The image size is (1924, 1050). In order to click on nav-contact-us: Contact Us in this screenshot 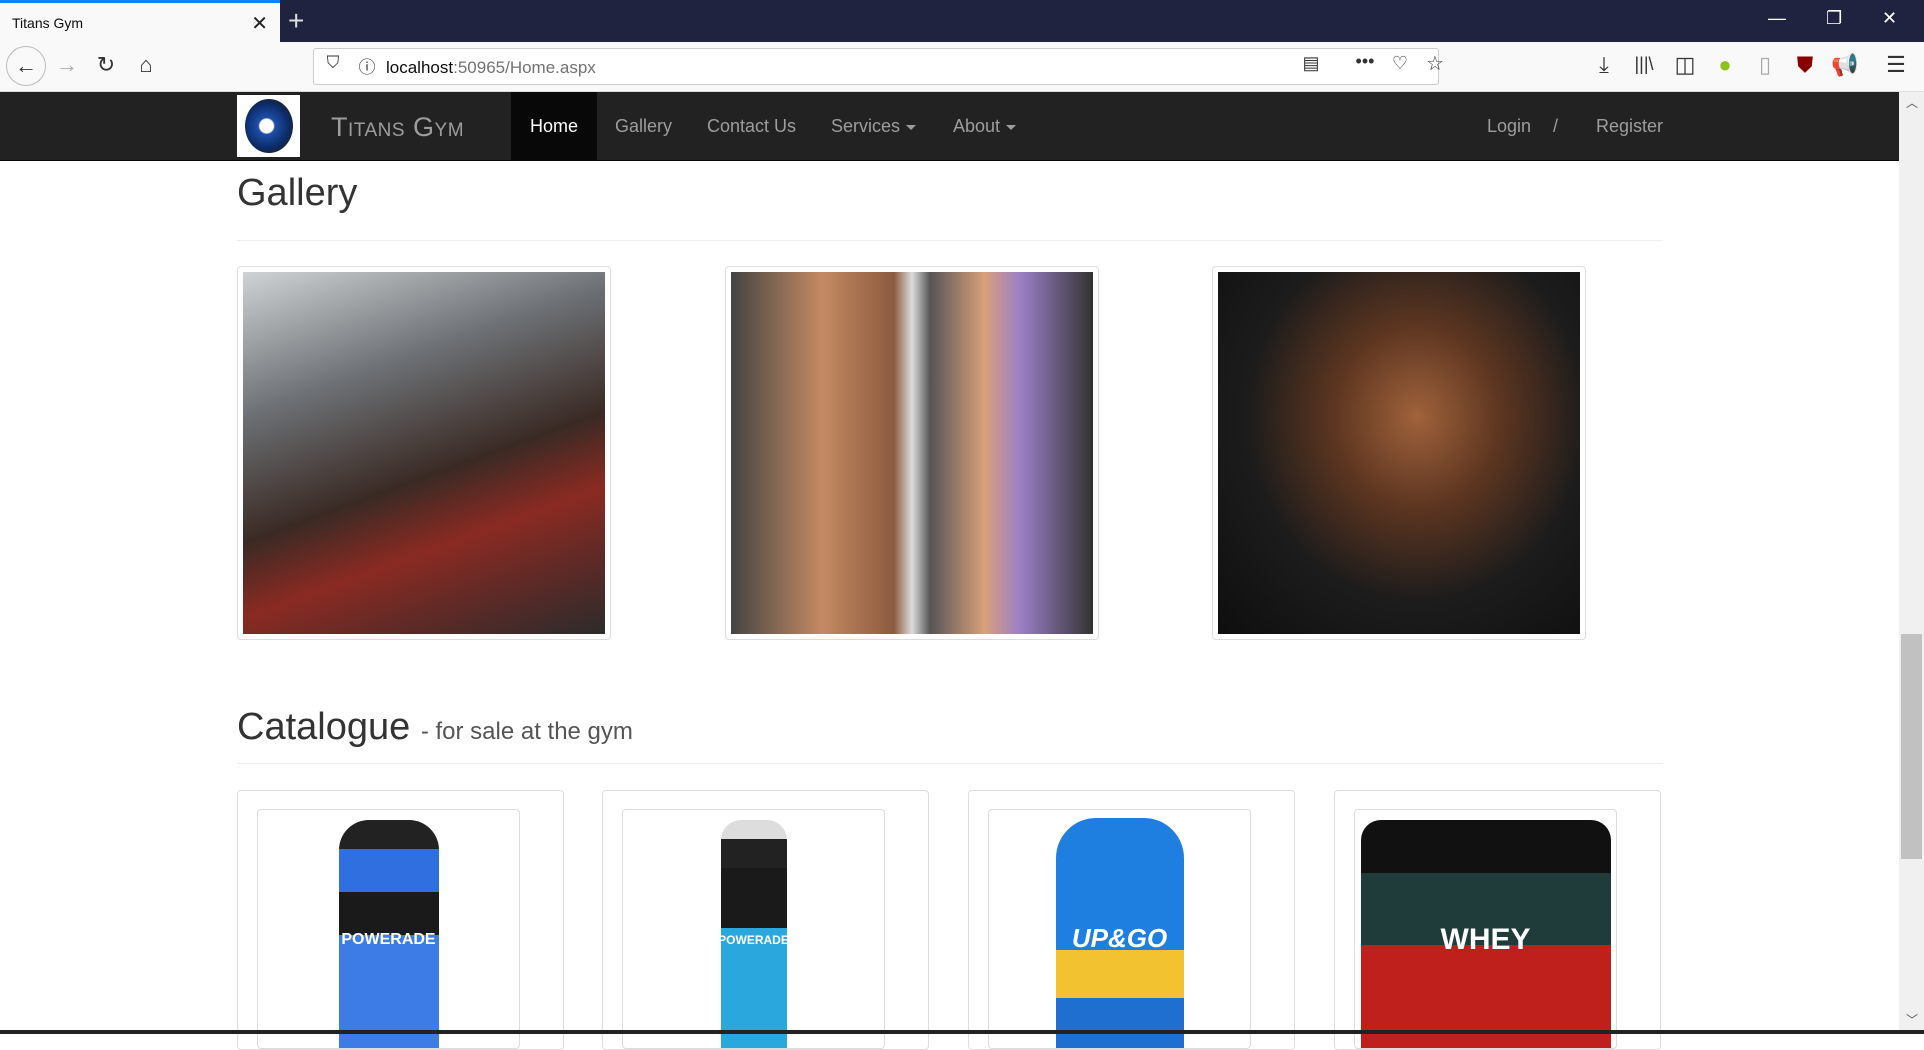, I will do `click(751, 126)`.